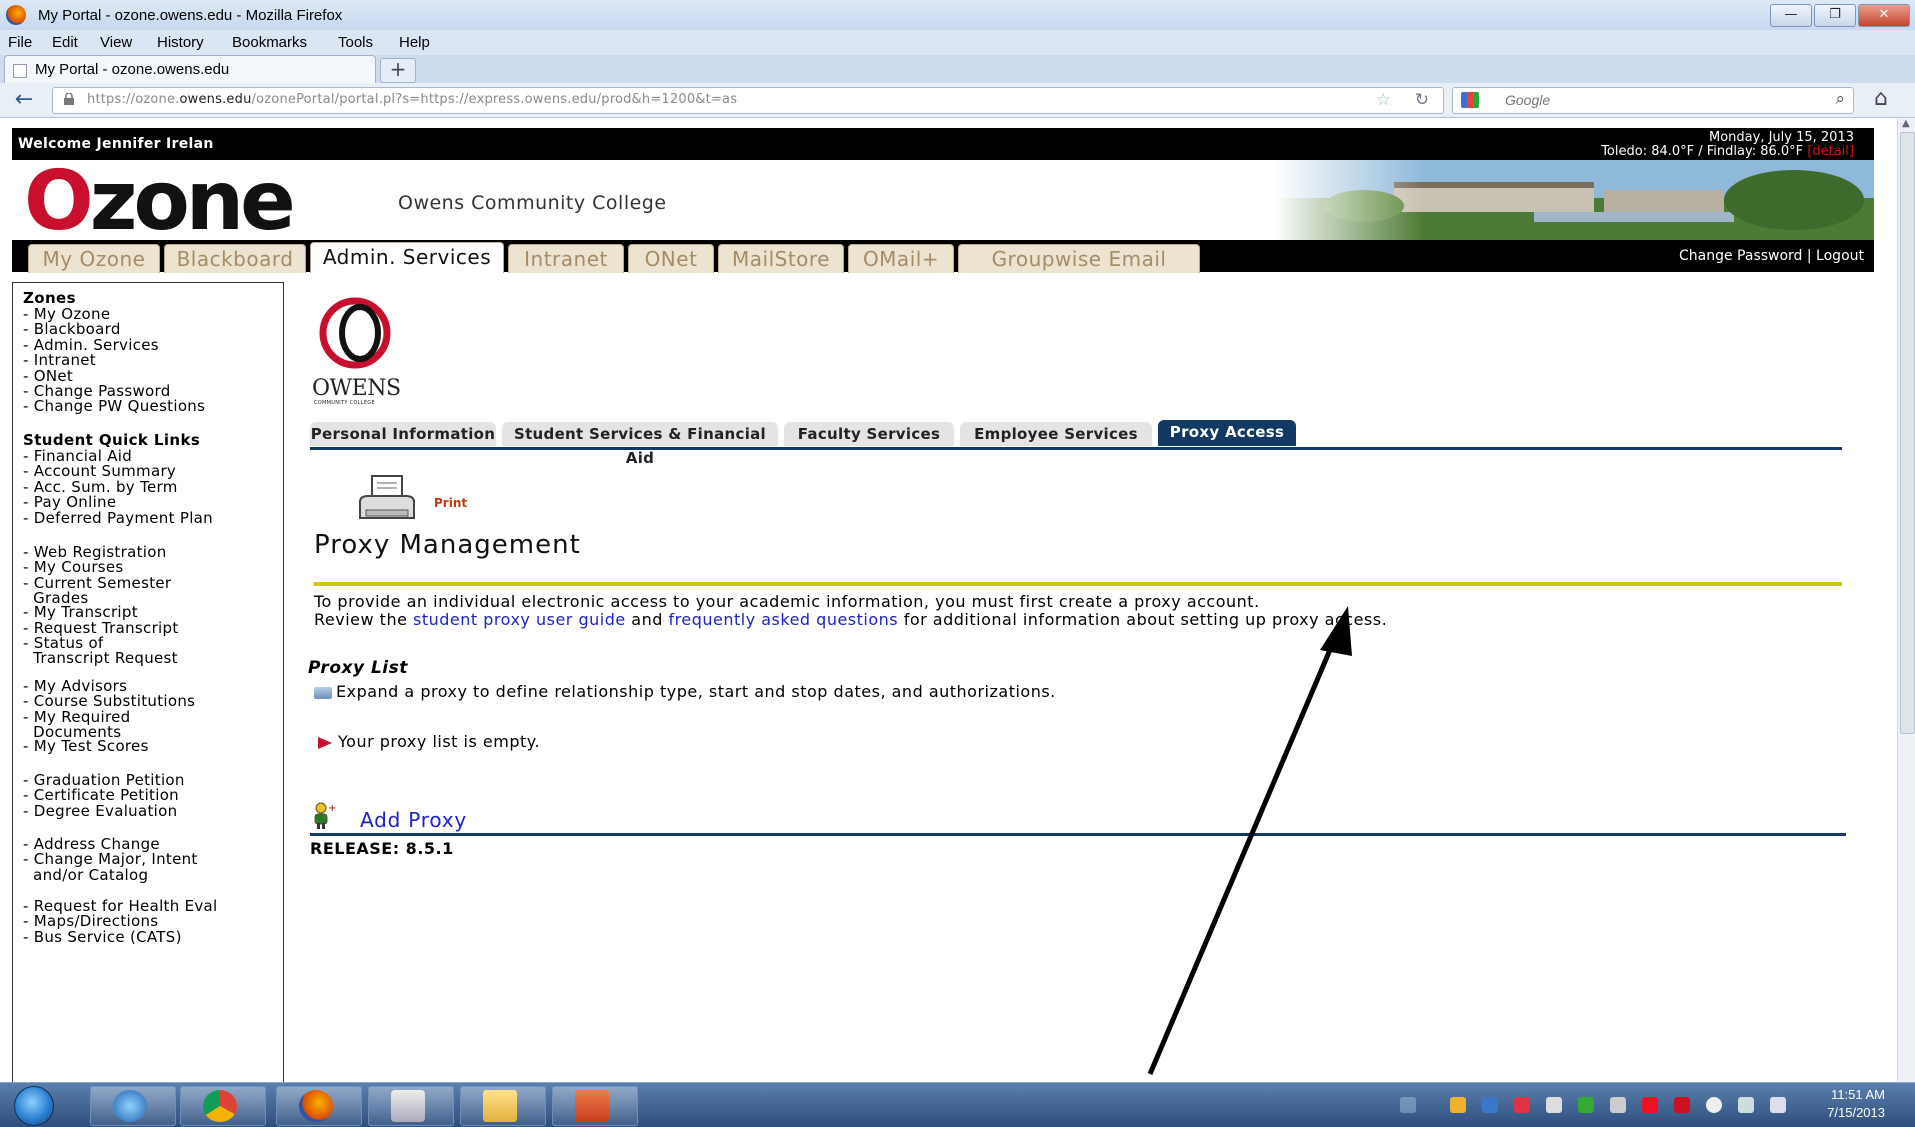 This screenshot has width=1915, height=1127. I want to click on ozone-logo: Ozone, so click(160, 202).